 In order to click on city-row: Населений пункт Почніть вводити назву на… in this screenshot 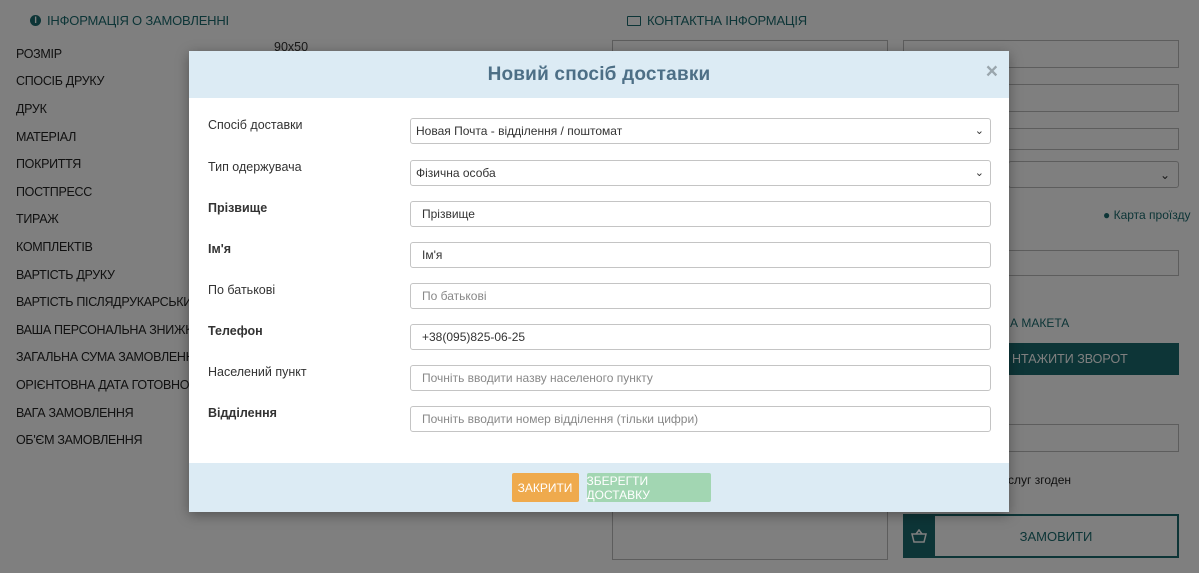, I will do `click(599, 378)`.